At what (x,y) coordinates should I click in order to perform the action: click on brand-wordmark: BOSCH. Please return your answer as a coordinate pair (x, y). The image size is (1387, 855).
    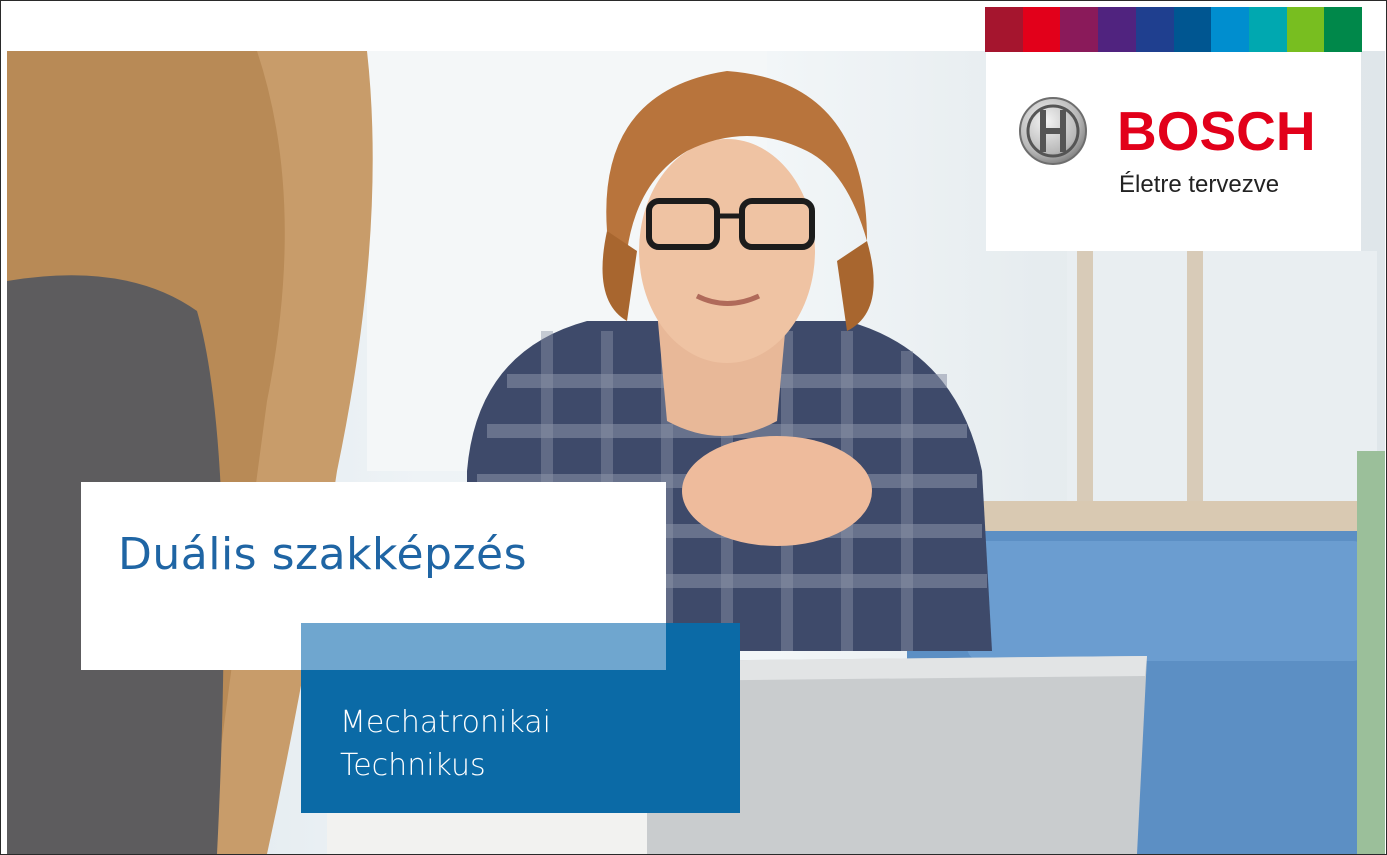
    Looking at the image, I should click on (1216, 131).